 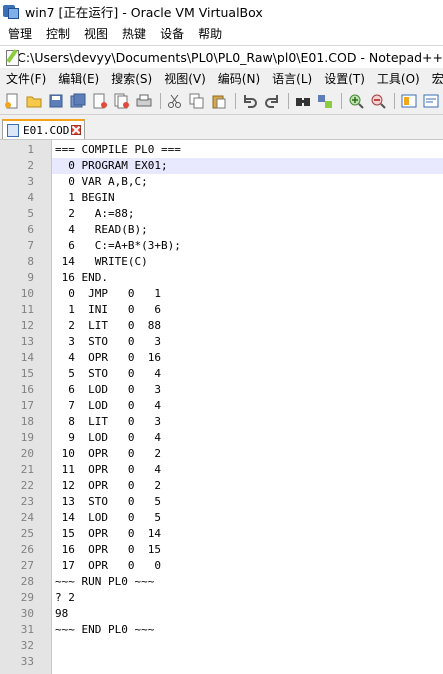 What do you see at coordinates (356, 101) in the screenshot?
I see `zoom-in-icon` at bounding box center [356, 101].